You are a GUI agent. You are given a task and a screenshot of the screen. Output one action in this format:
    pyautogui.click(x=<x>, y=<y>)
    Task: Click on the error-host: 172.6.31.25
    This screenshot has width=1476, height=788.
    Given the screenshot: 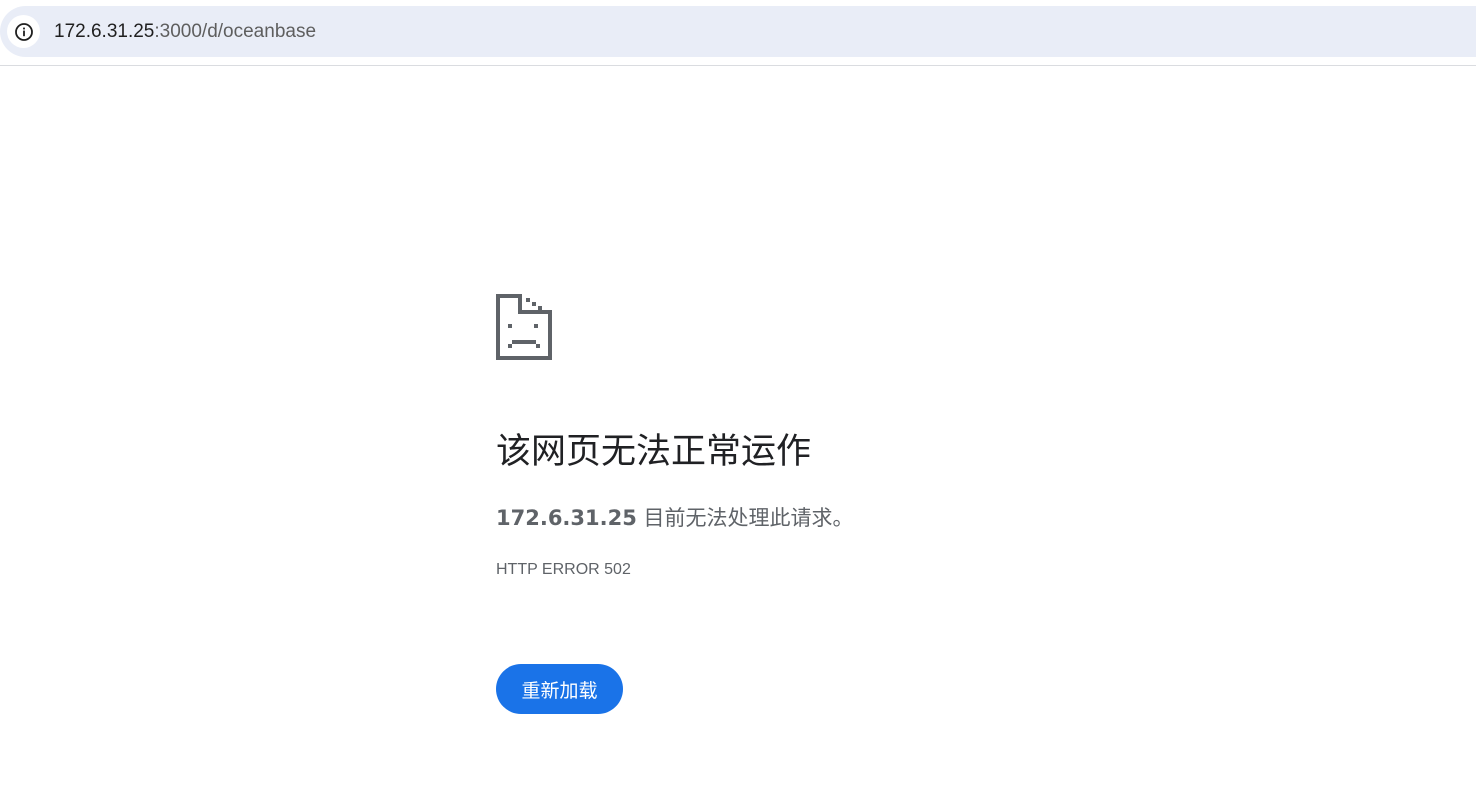 What is the action you would take?
    pyautogui.click(x=566, y=518)
    